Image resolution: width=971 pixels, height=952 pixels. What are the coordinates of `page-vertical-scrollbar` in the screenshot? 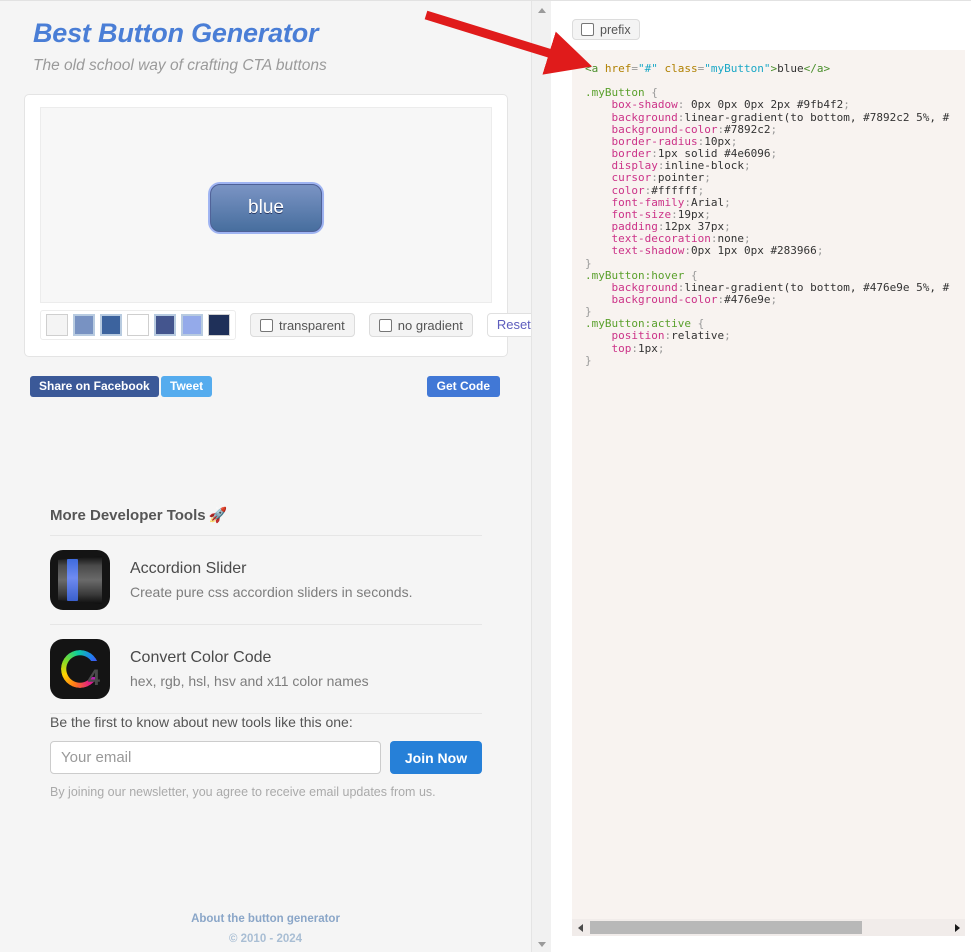 It's located at (541, 476).